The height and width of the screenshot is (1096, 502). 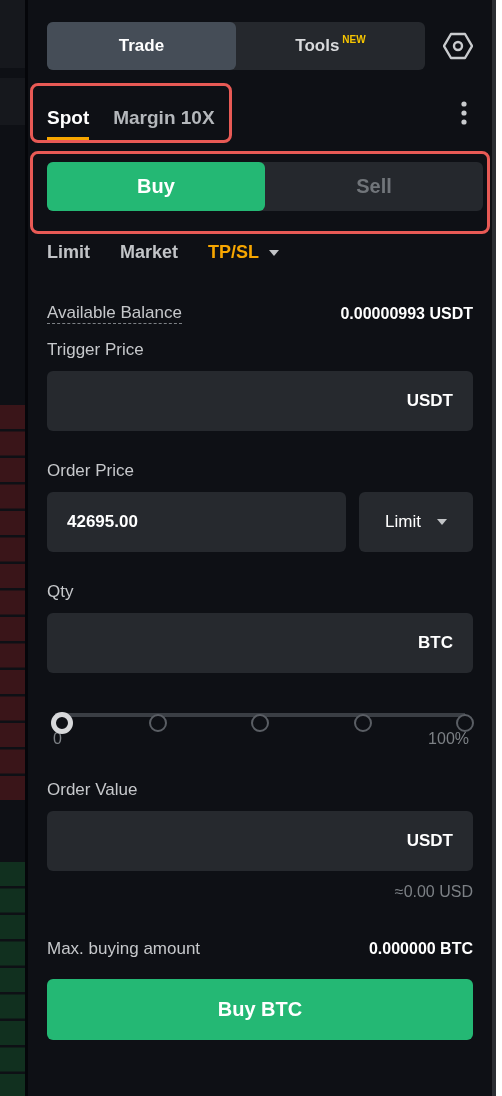 What do you see at coordinates (149, 252) in the screenshot?
I see `order-type-tab: Market` at bounding box center [149, 252].